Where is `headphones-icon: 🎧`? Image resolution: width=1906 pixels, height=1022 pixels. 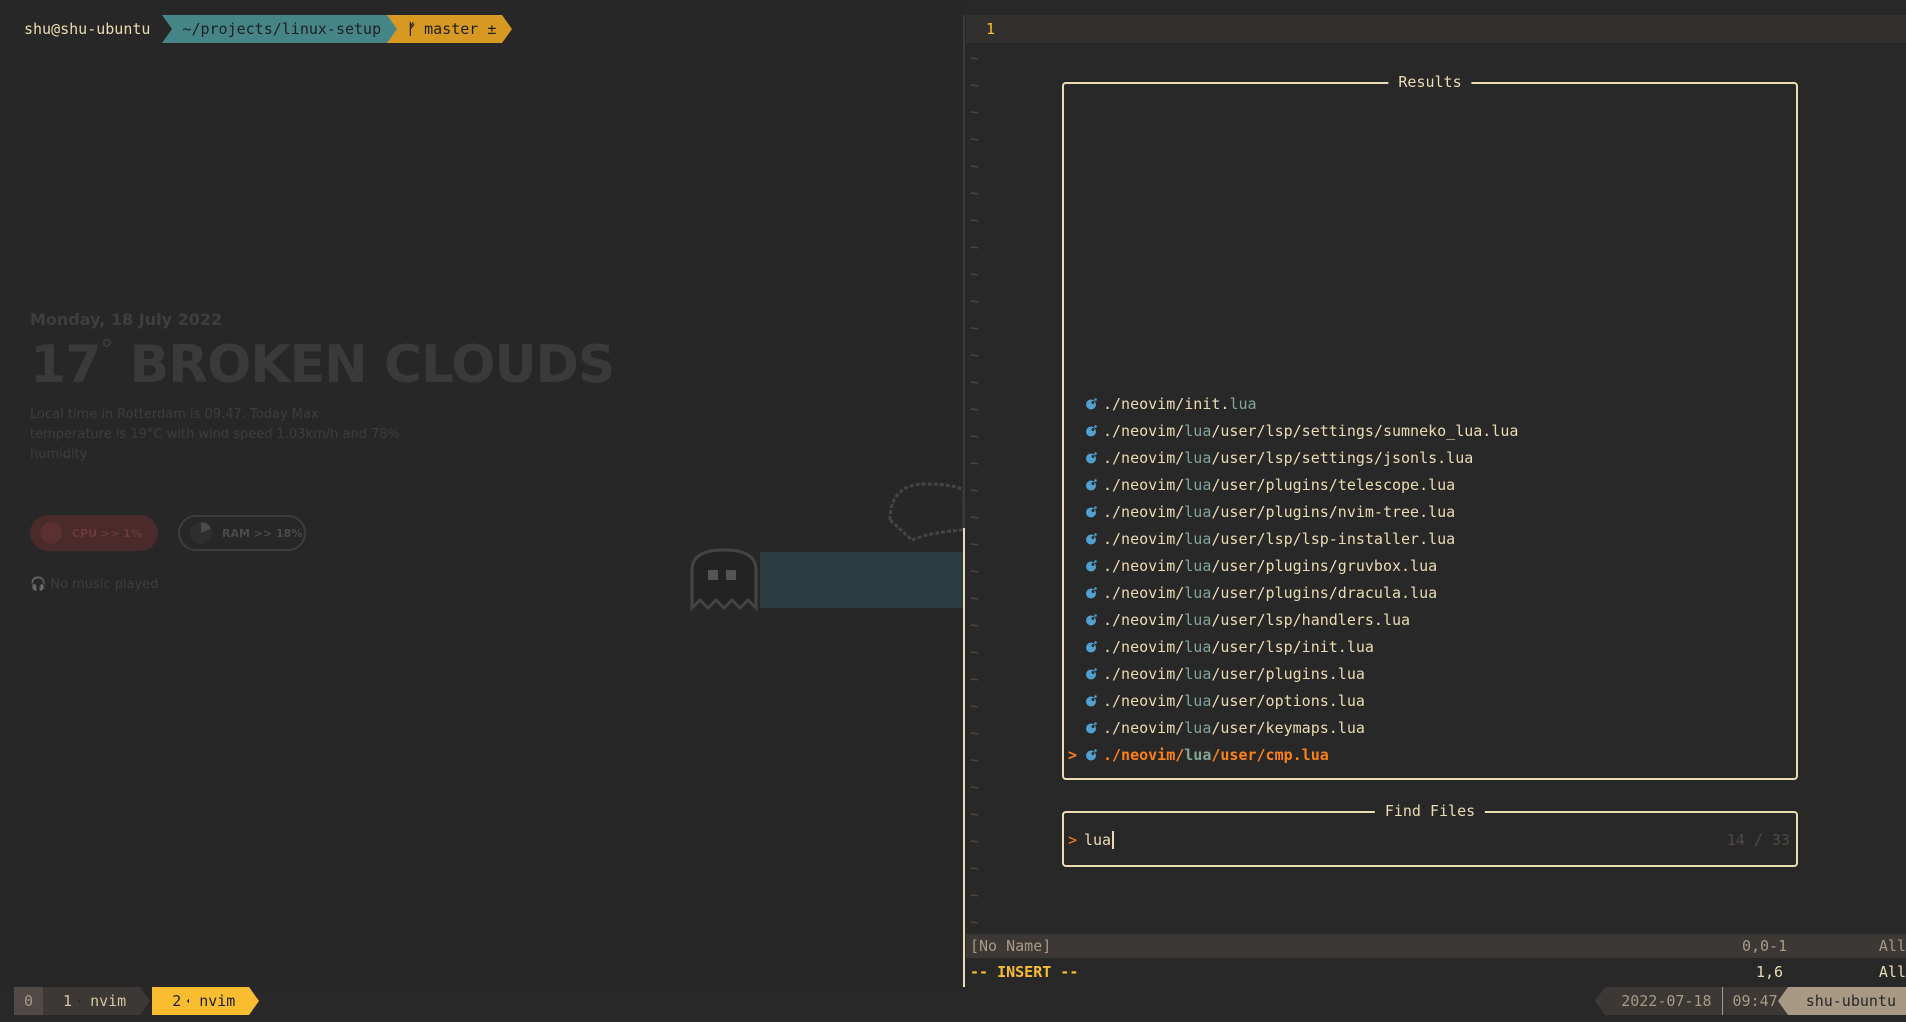 headphones-icon: 🎧 is located at coordinates (38, 584).